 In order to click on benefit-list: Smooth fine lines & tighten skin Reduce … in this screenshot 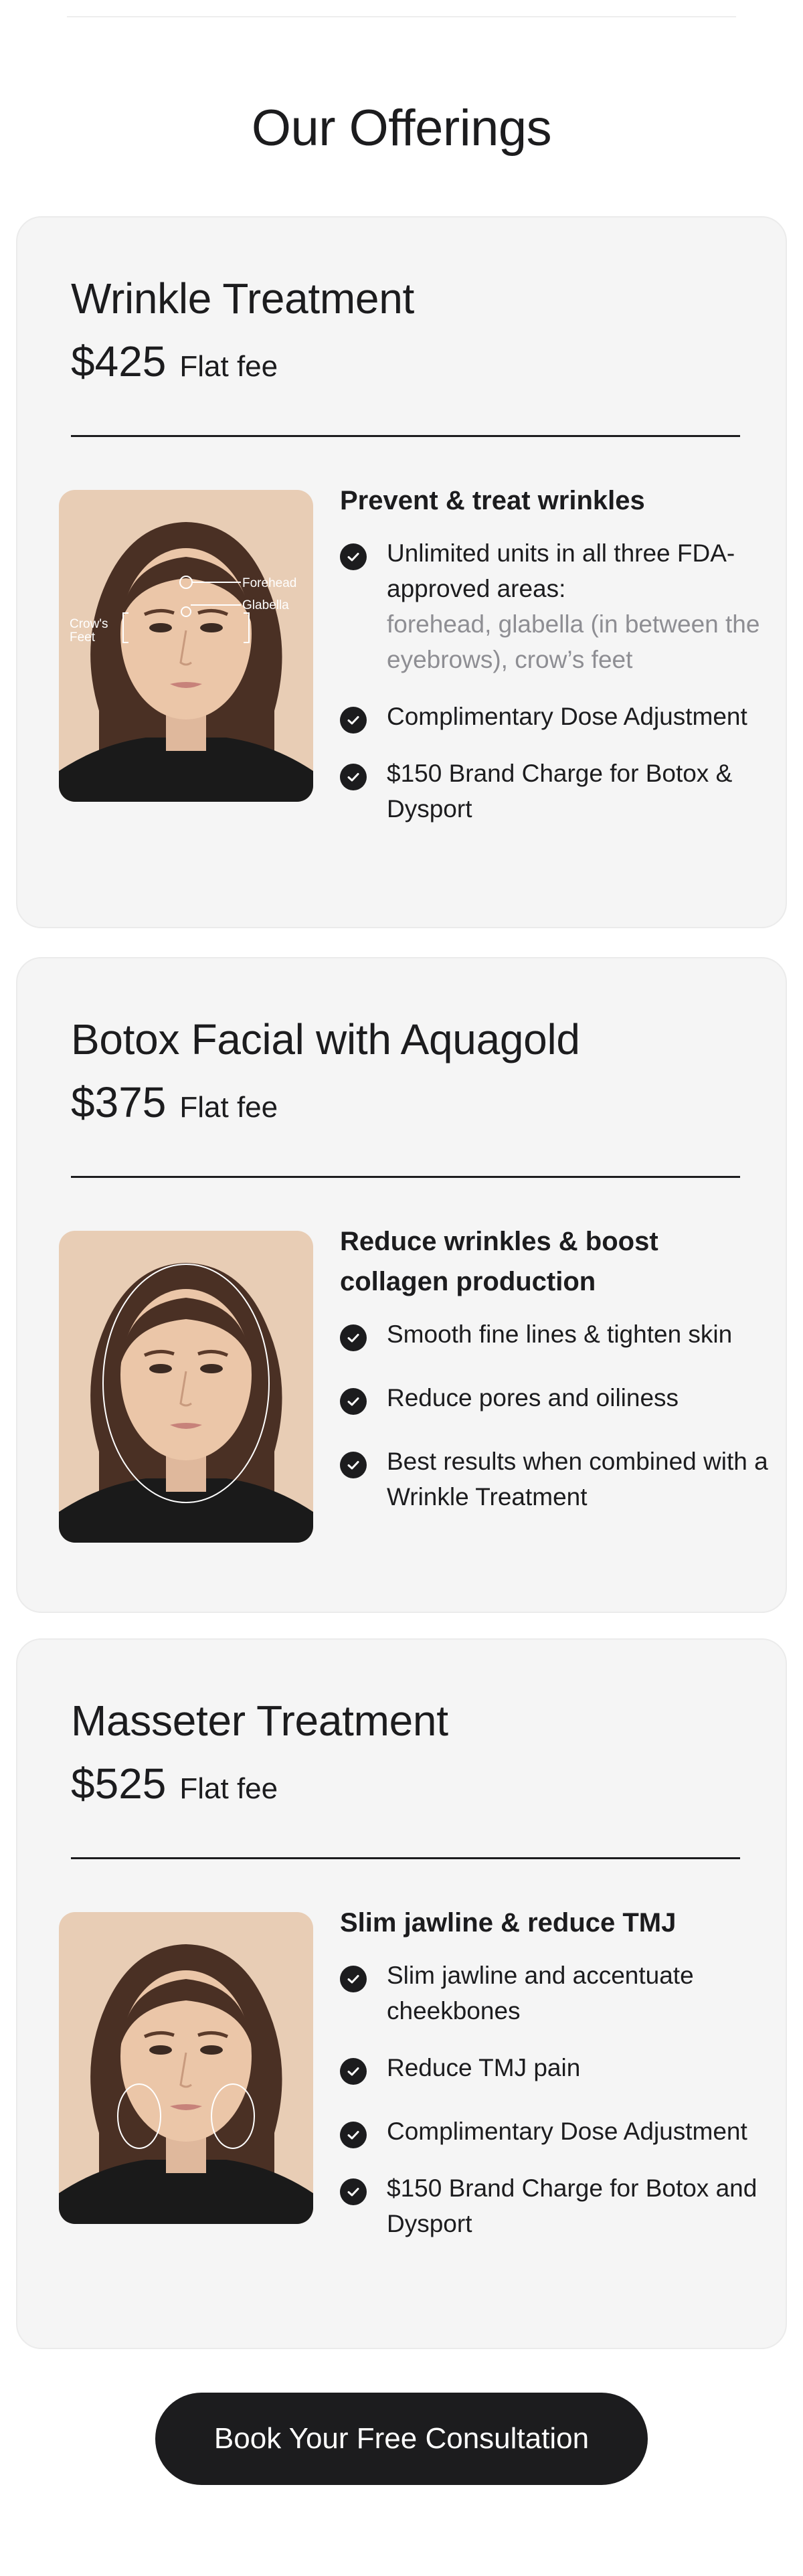, I will do `click(554, 1415)`.